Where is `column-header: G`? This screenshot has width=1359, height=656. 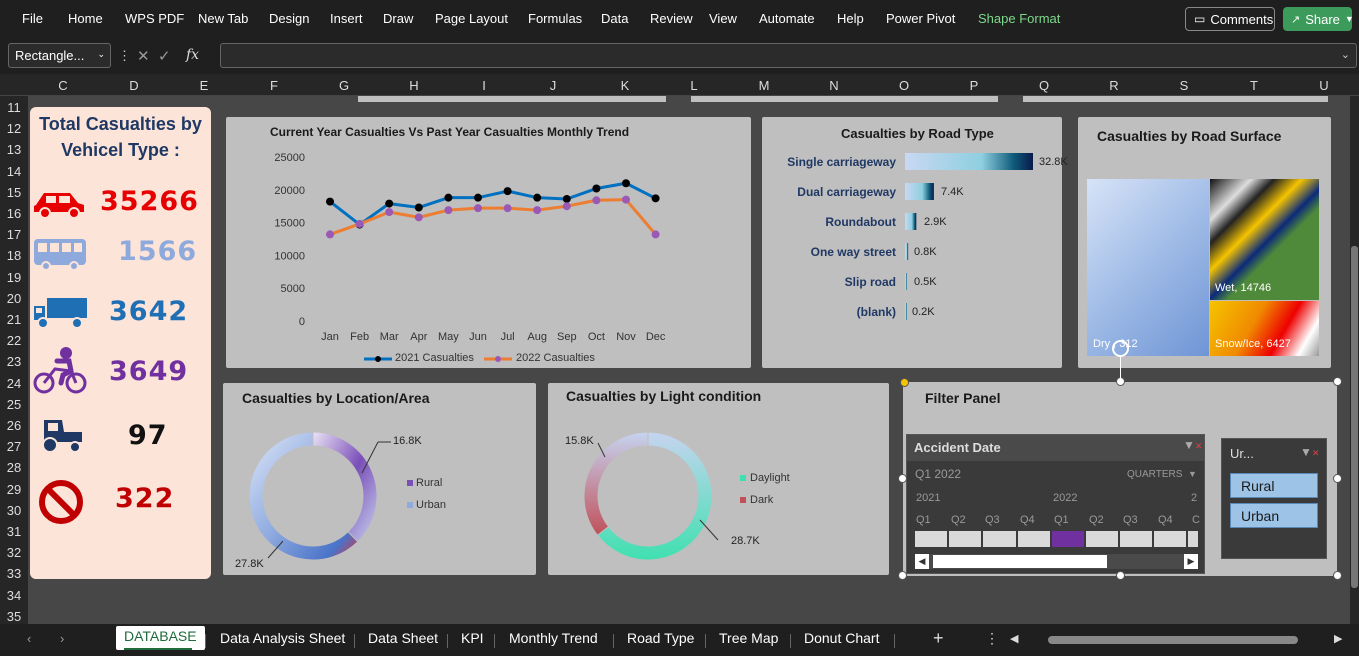
column-header: G is located at coordinates (344, 85).